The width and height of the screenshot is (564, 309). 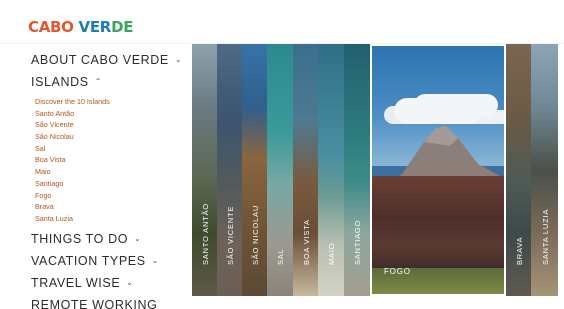 What do you see at coordinates (306, 242) in the screenshot?
I see `panel-label: BOA VISTA` at bounding box center [306, 242].